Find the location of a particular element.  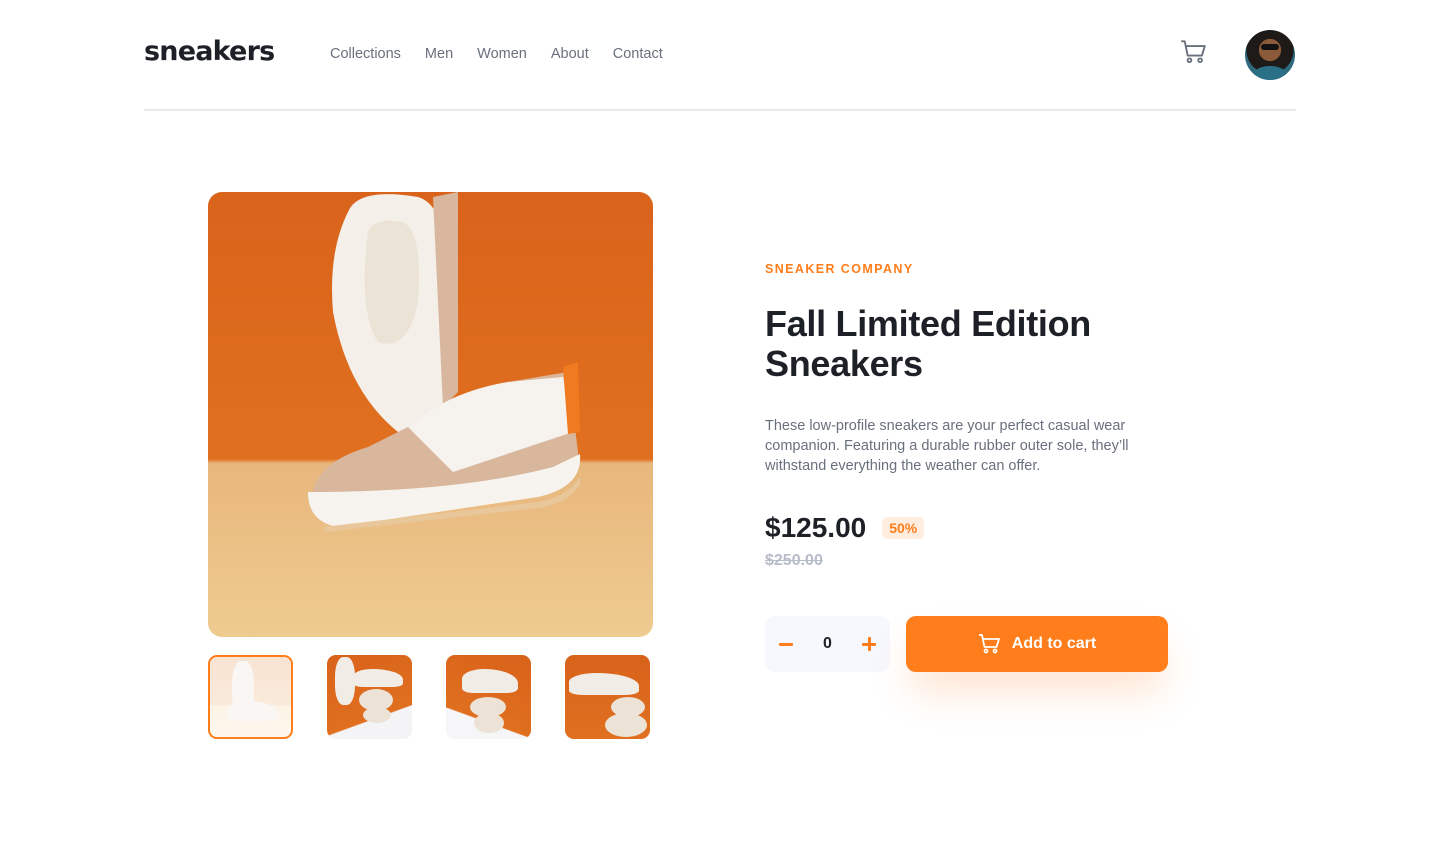

brand-label: SNEAKER COMPANY is located at coordinates (839, 269).